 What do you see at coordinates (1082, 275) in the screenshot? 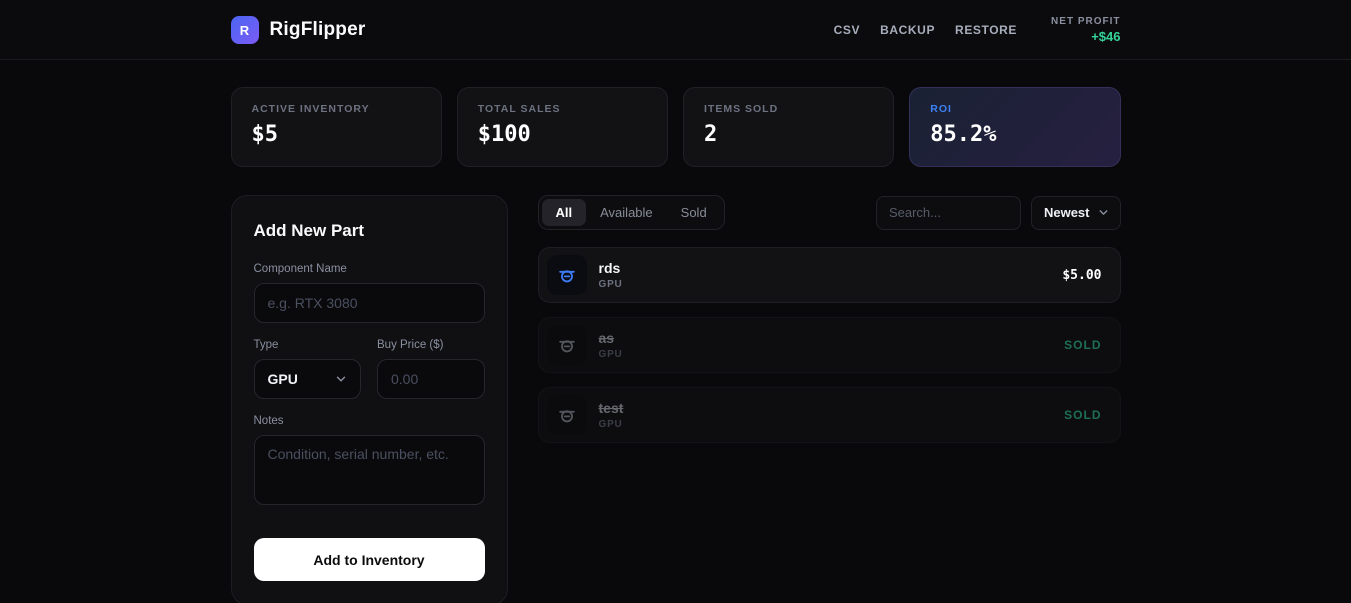
I see `item-price: $5.00` at bounding box center [1082, 275].